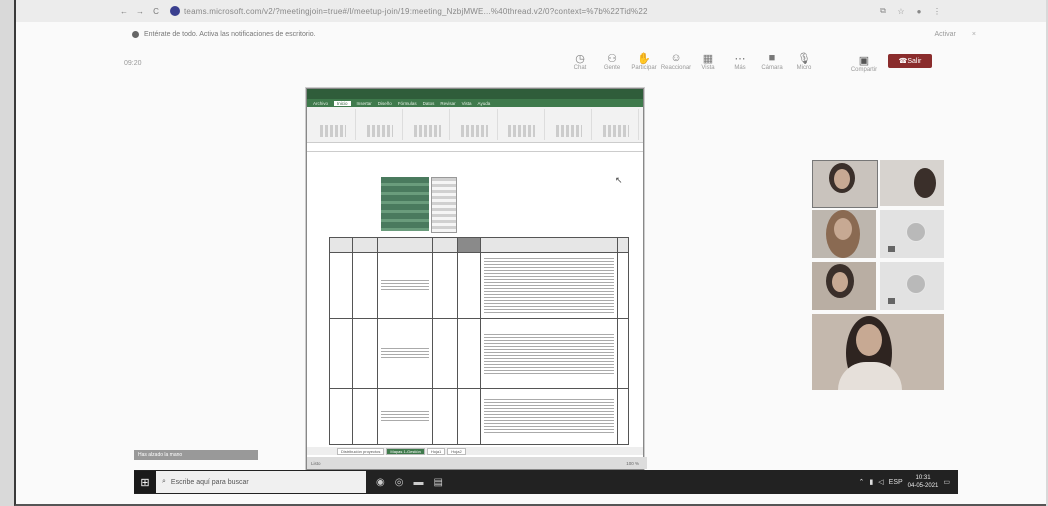  I want to click on excel-tab: Diseño, so click(385, 103).